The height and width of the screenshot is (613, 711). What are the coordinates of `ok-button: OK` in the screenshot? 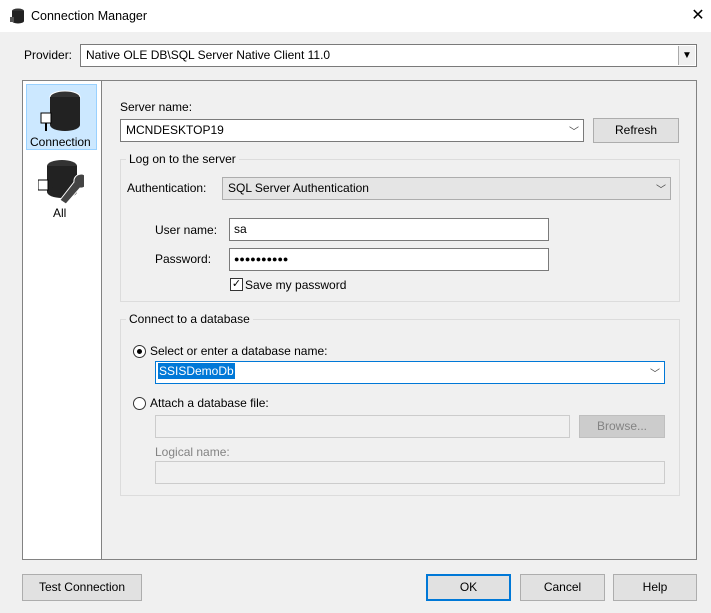 It's located at (468, 587).